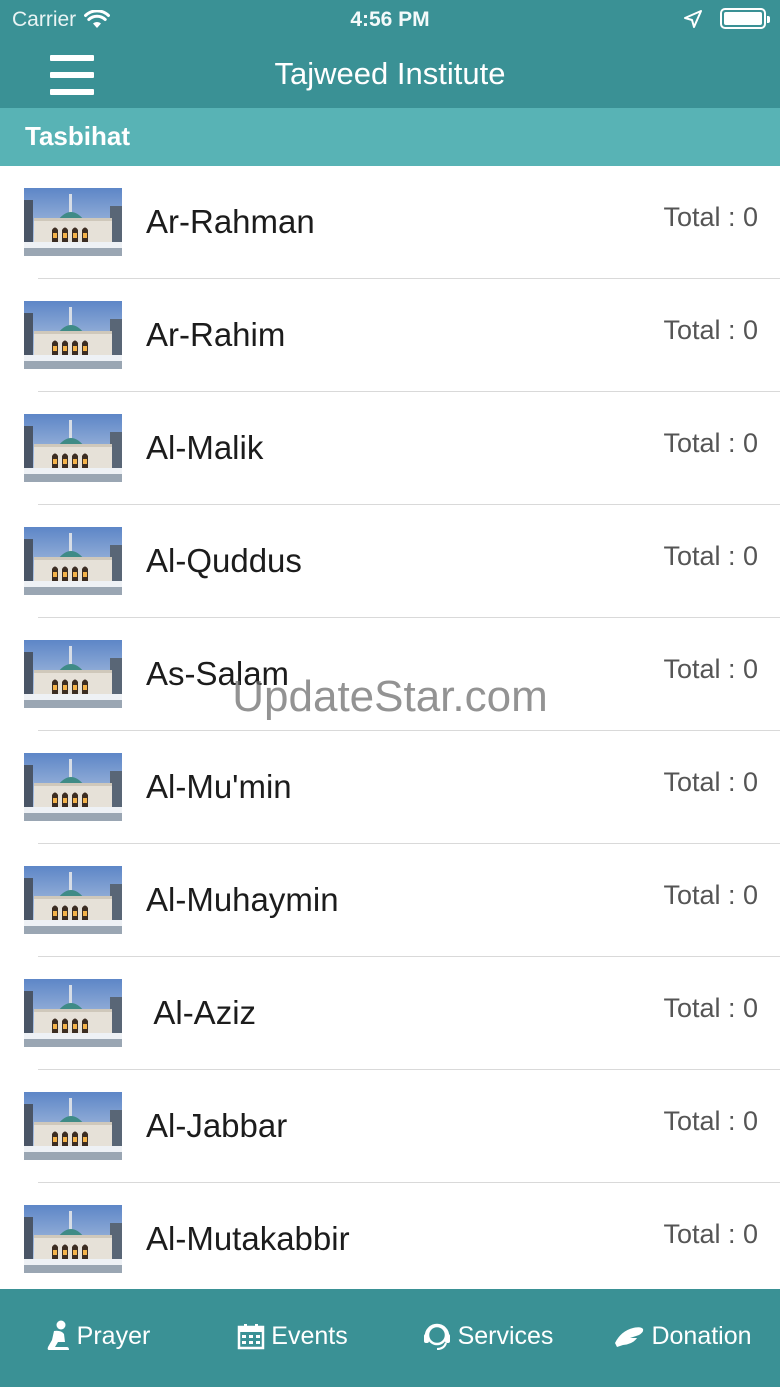 The height and width of the screenshot is (1387, 780). What do you see at coordinates (72, 75) in the screenshot?
I see `hamburger-menu-icon` at bounding box center [72, 75].